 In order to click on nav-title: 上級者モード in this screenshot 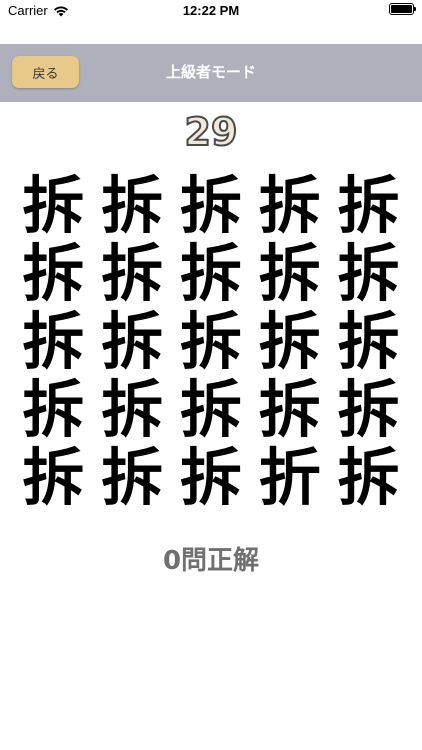, I will do `click(210, 72)`.